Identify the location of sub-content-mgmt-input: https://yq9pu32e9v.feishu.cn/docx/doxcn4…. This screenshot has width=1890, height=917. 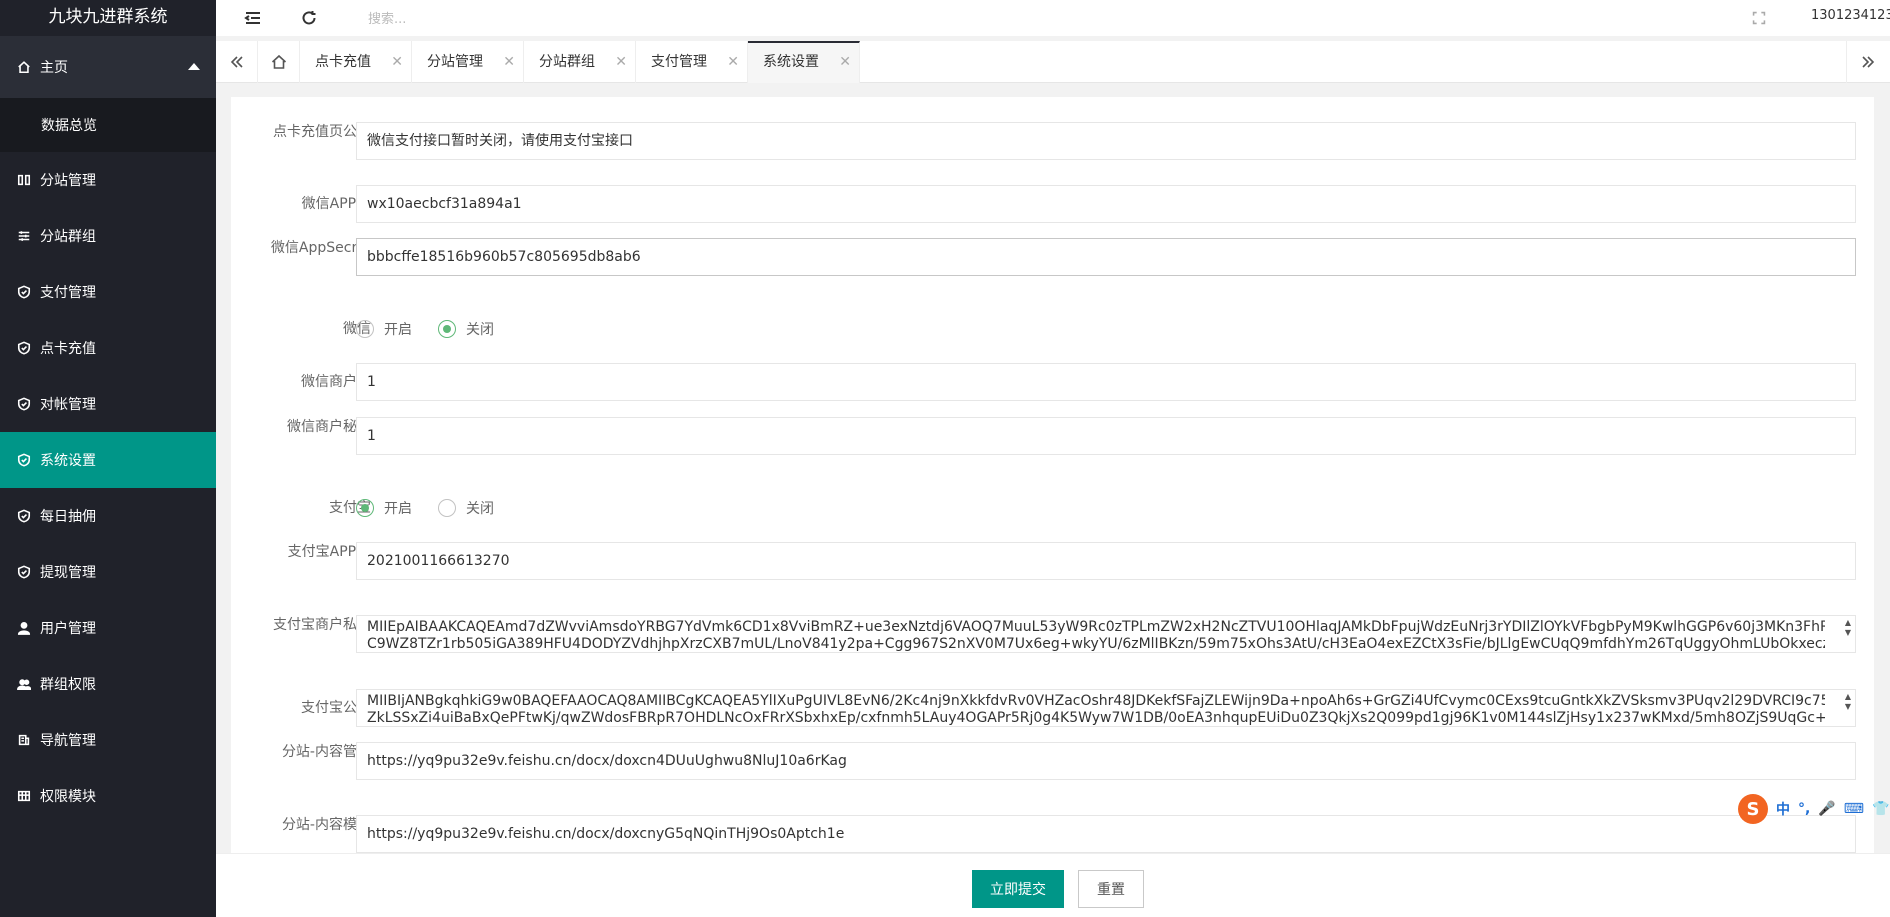
(1106, 761).